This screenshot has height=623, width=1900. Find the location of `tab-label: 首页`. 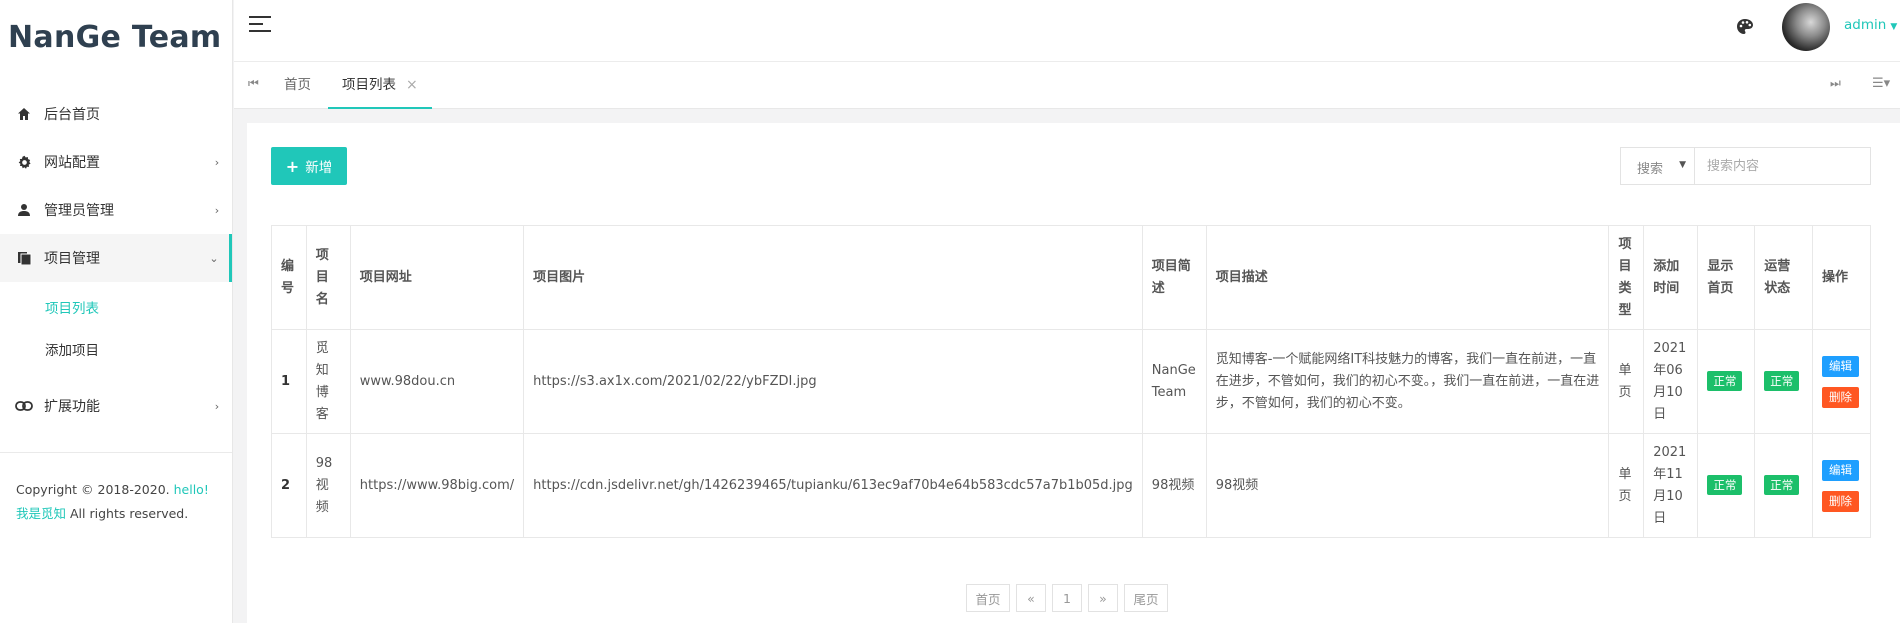

tab-label: 首页 is located at coordinates (297, 85).